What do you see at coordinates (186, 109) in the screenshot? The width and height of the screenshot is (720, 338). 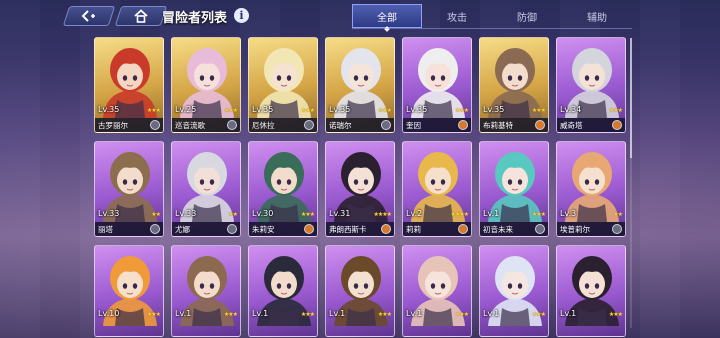 I see `level-label: Lv.25` at bounding box center [186, 109].